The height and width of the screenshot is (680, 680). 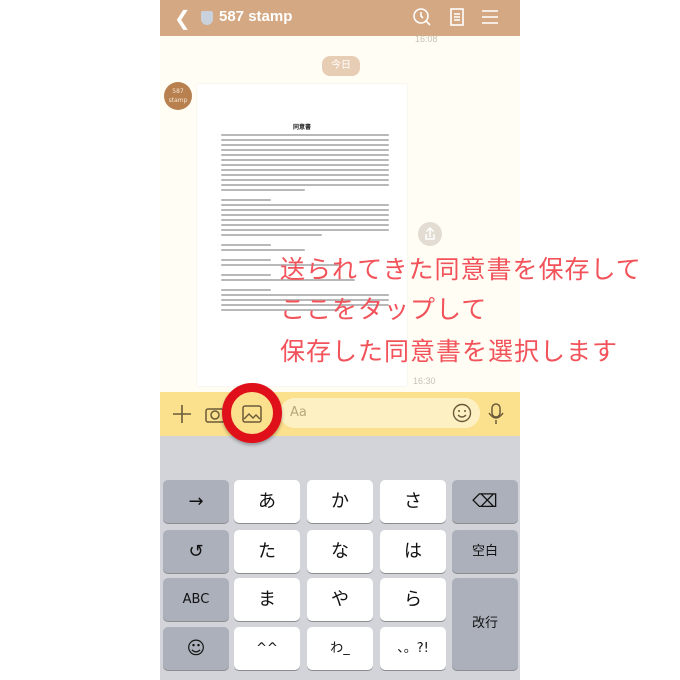 I want to click on share-button, so click(x=430, y=234).